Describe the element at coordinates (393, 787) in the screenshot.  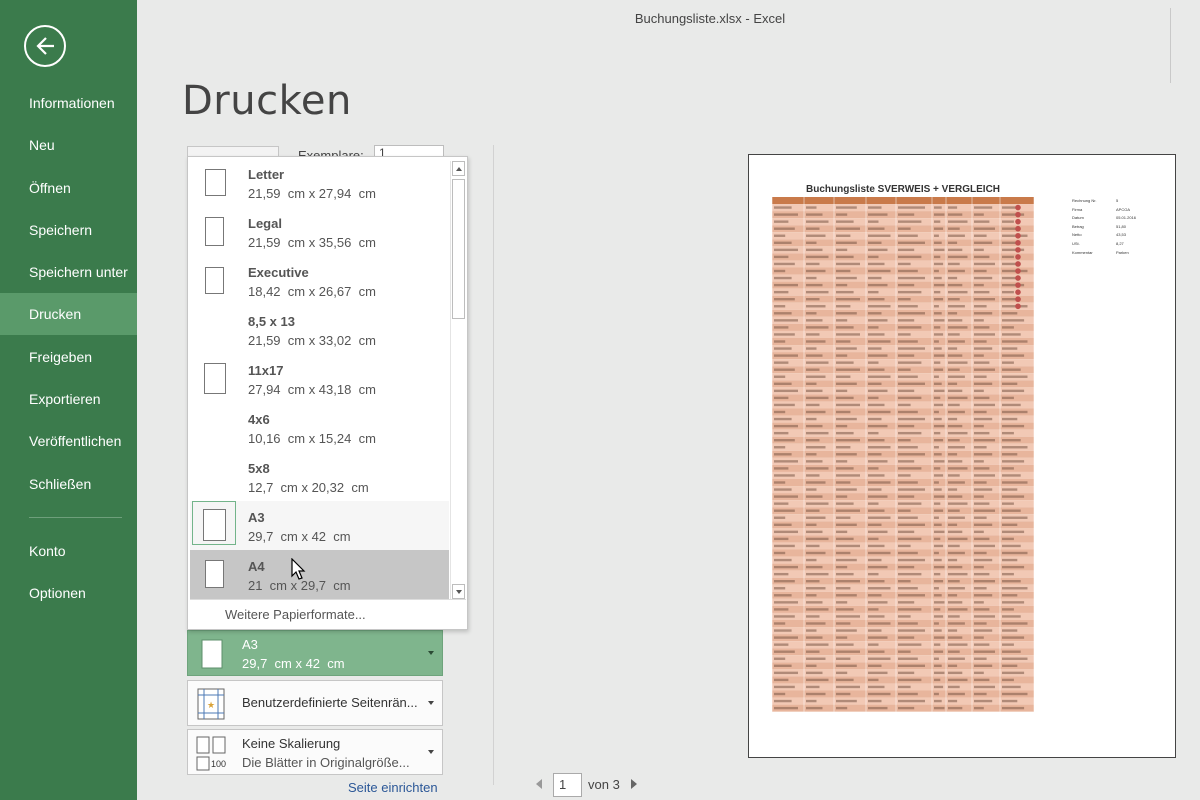
I see `page-setup-link: Seite einrichten` at that location.